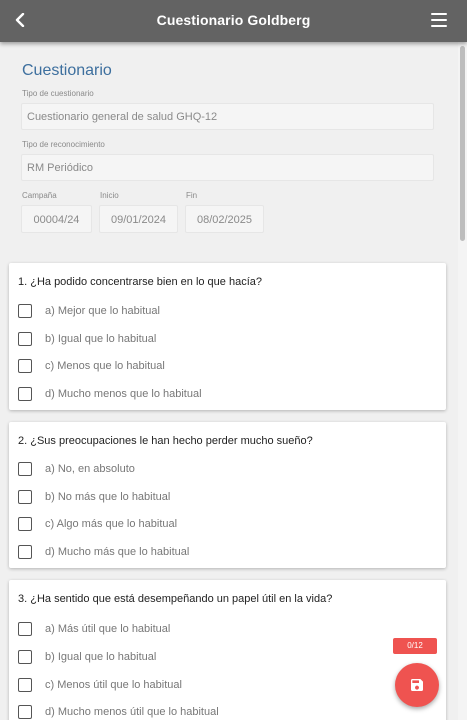  Describe the element at coordinates (102, 311) in the screenshot. I see `option-label: a) Mejor que lo habitual` at that location.